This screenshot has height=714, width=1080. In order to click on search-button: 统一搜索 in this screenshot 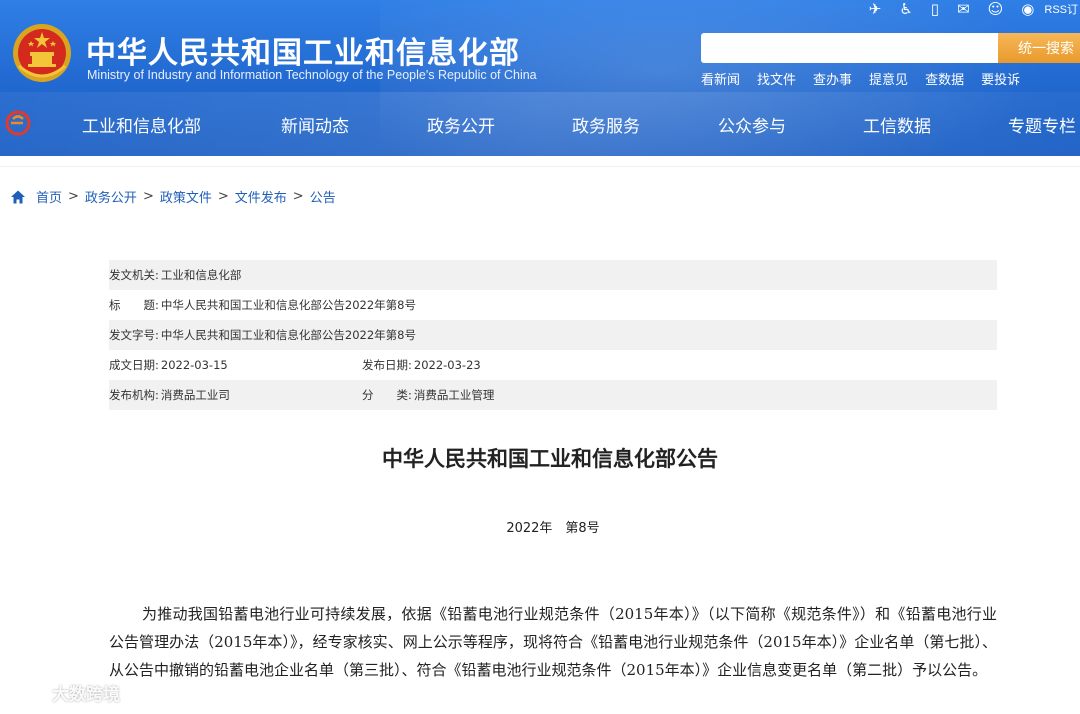, I will do `click(1039, 48)`.